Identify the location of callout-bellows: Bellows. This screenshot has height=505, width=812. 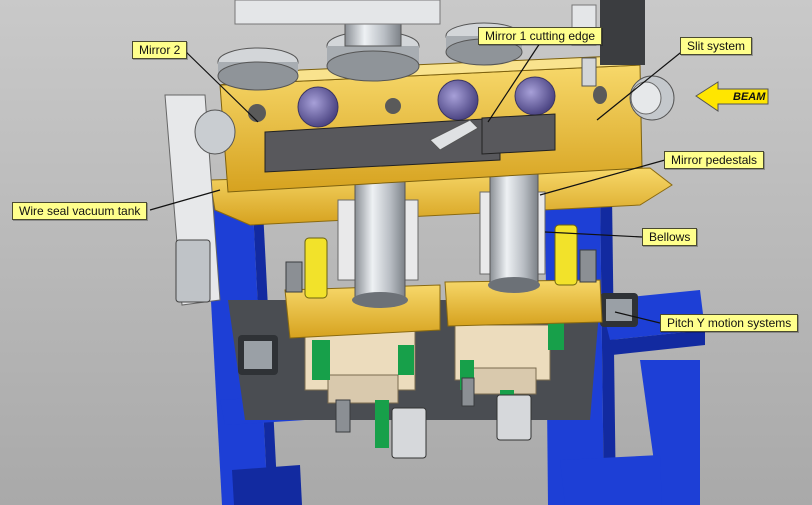
(670, 237).